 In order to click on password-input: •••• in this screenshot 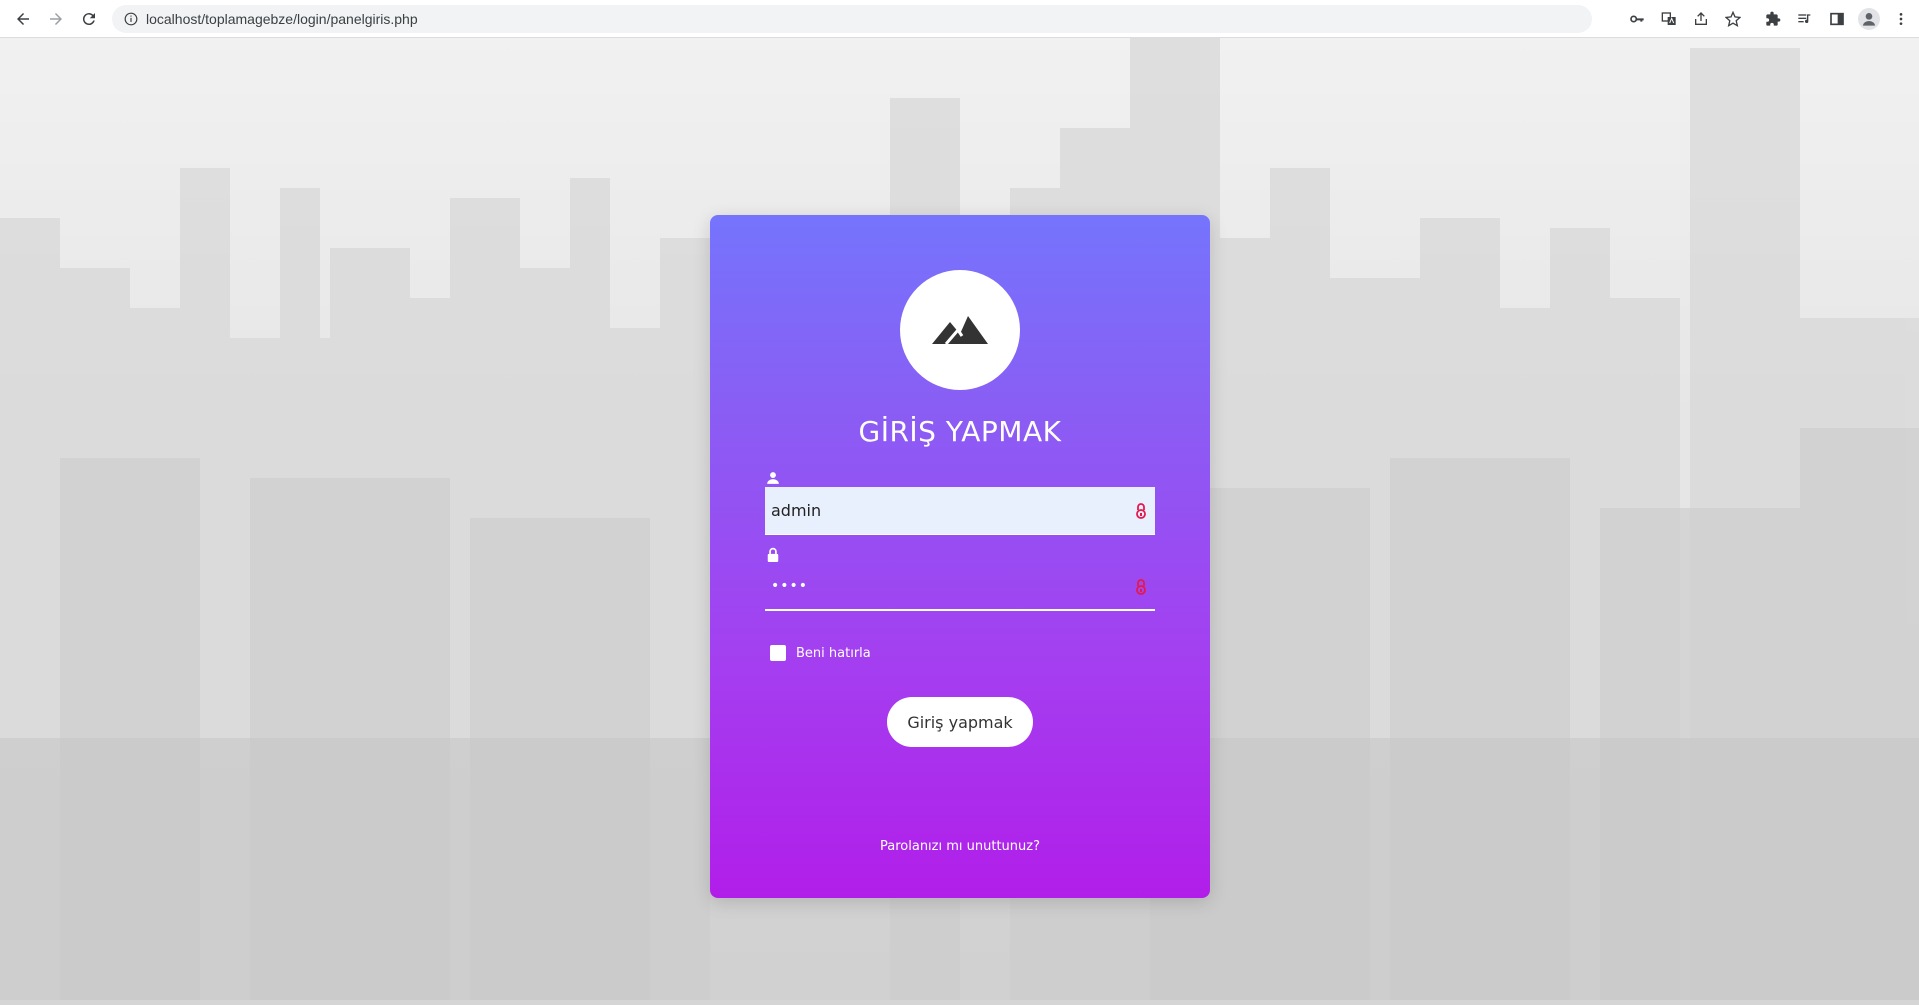, I will do `click(960, 587)`.